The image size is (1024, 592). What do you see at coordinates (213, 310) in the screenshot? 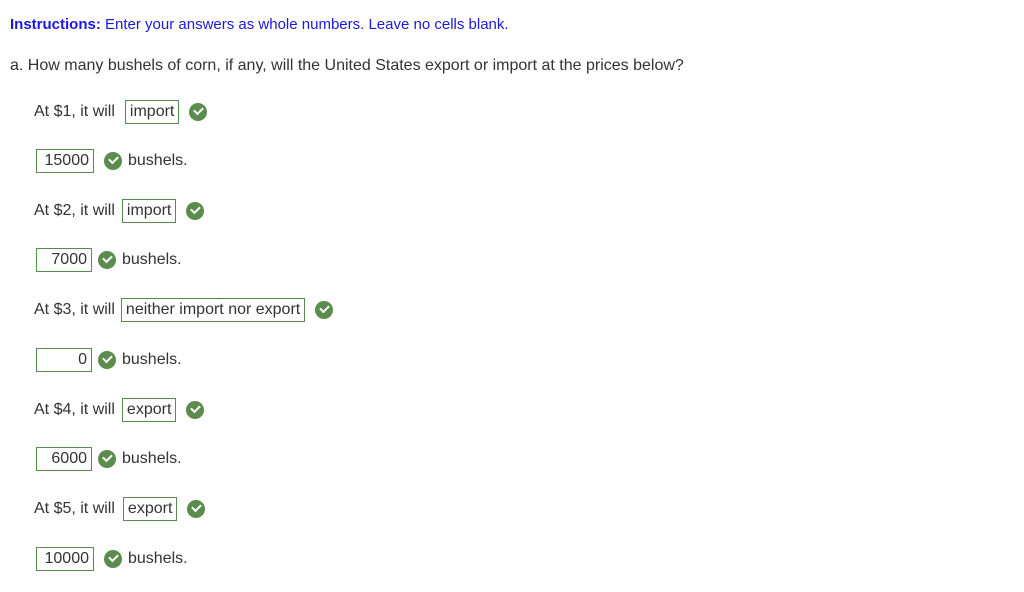
I see `trade-direction-select: neither import nor export` at bounding box center [213, 310].